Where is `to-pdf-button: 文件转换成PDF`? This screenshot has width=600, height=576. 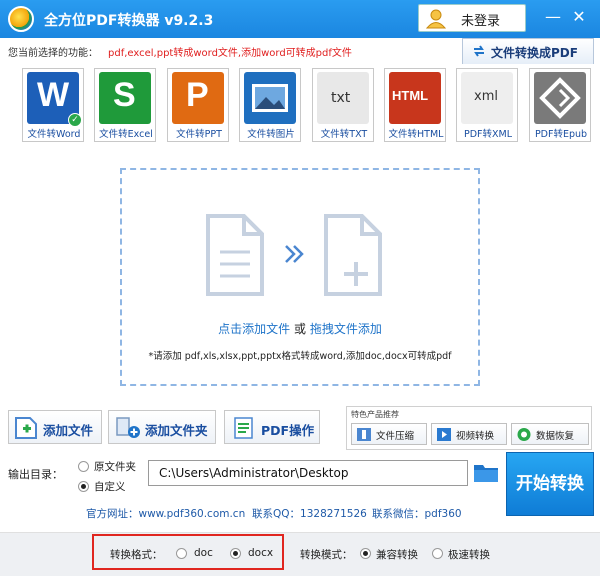 to-pdf-button: 文件转换成PDF is located at coordinates (528, 51).